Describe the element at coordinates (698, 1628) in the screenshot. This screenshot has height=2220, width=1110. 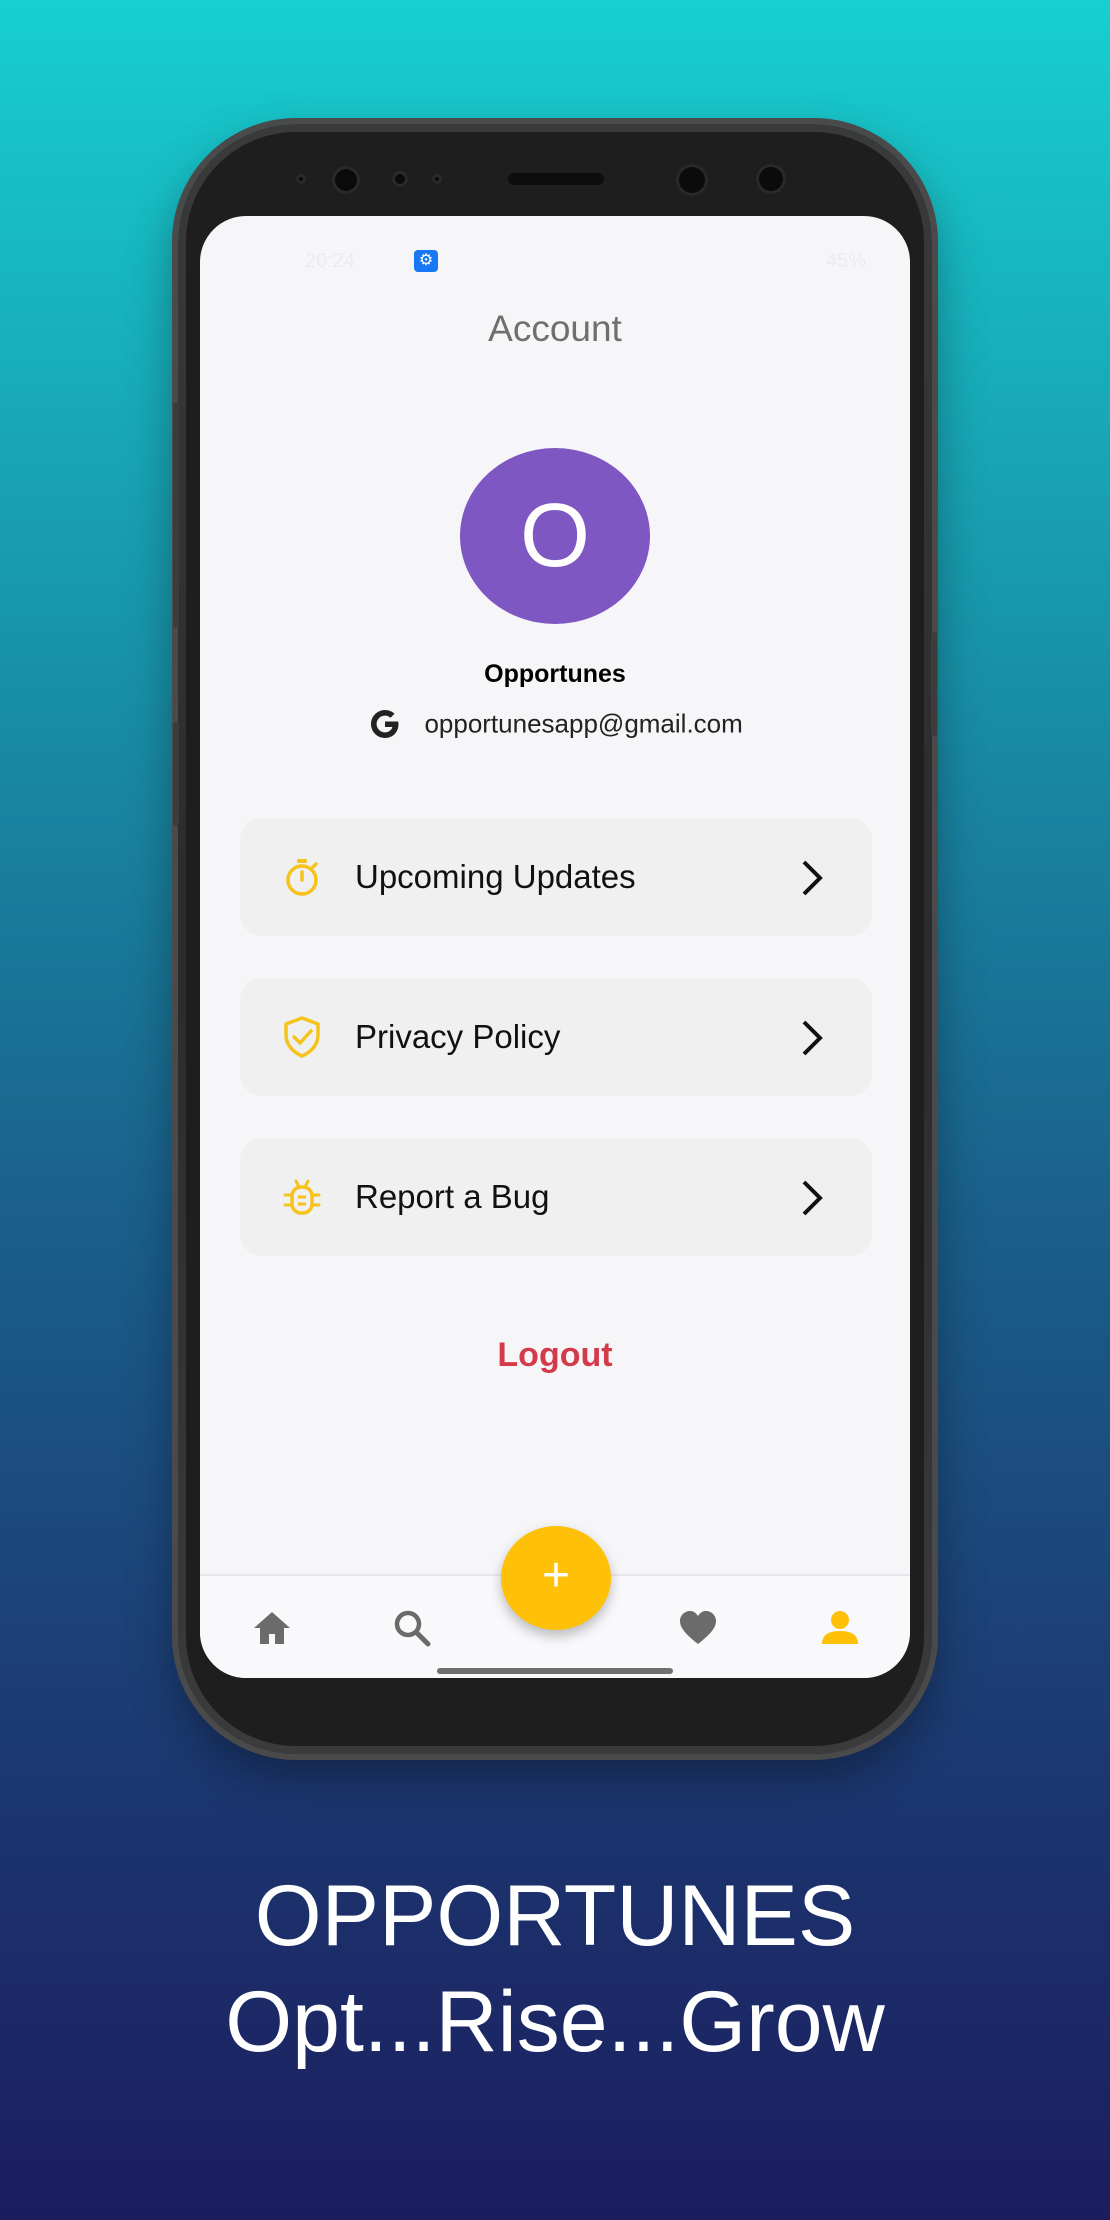
I see `heart-icon` at that location.